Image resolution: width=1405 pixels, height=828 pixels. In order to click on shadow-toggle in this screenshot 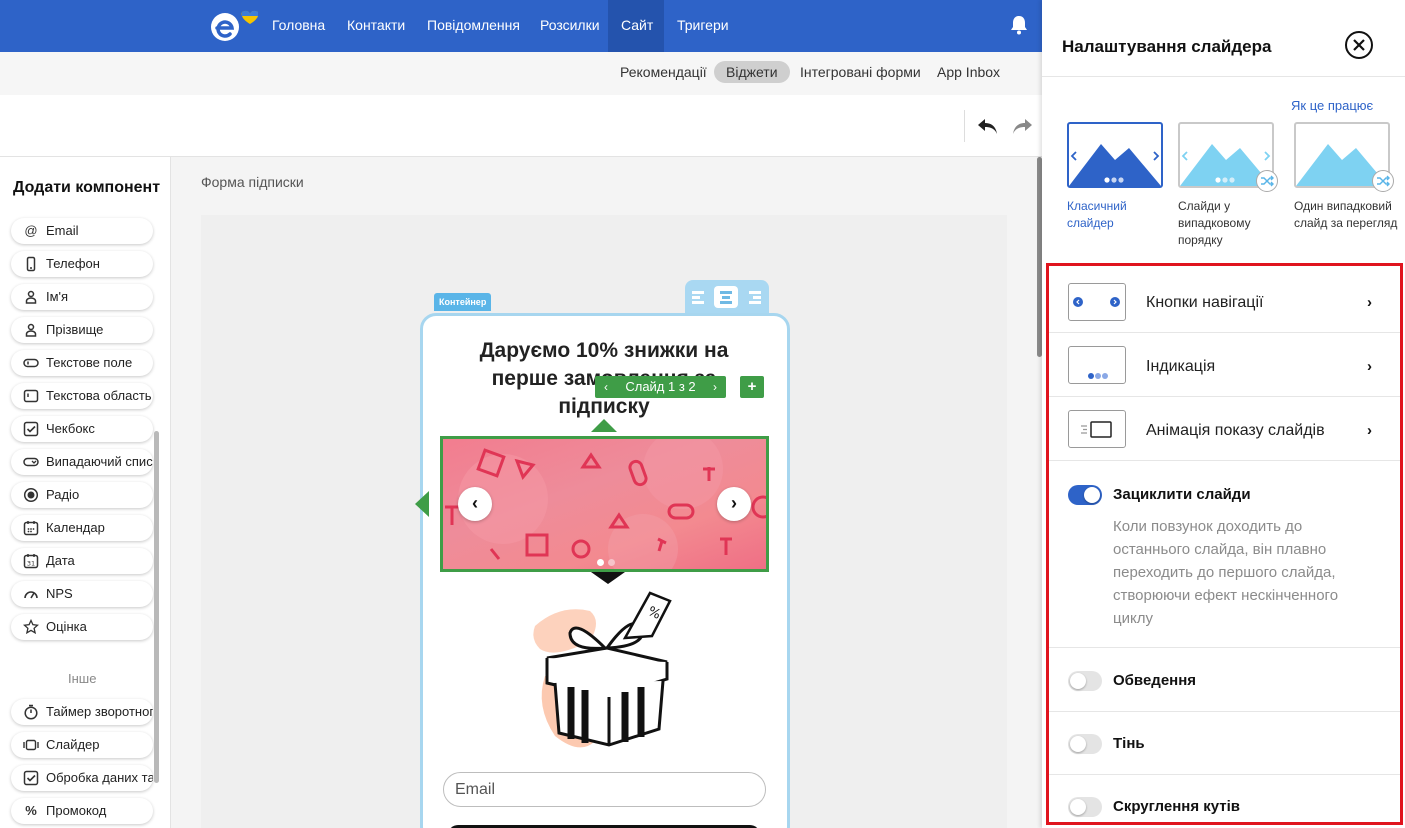, I will do `click(1085, 744)`.